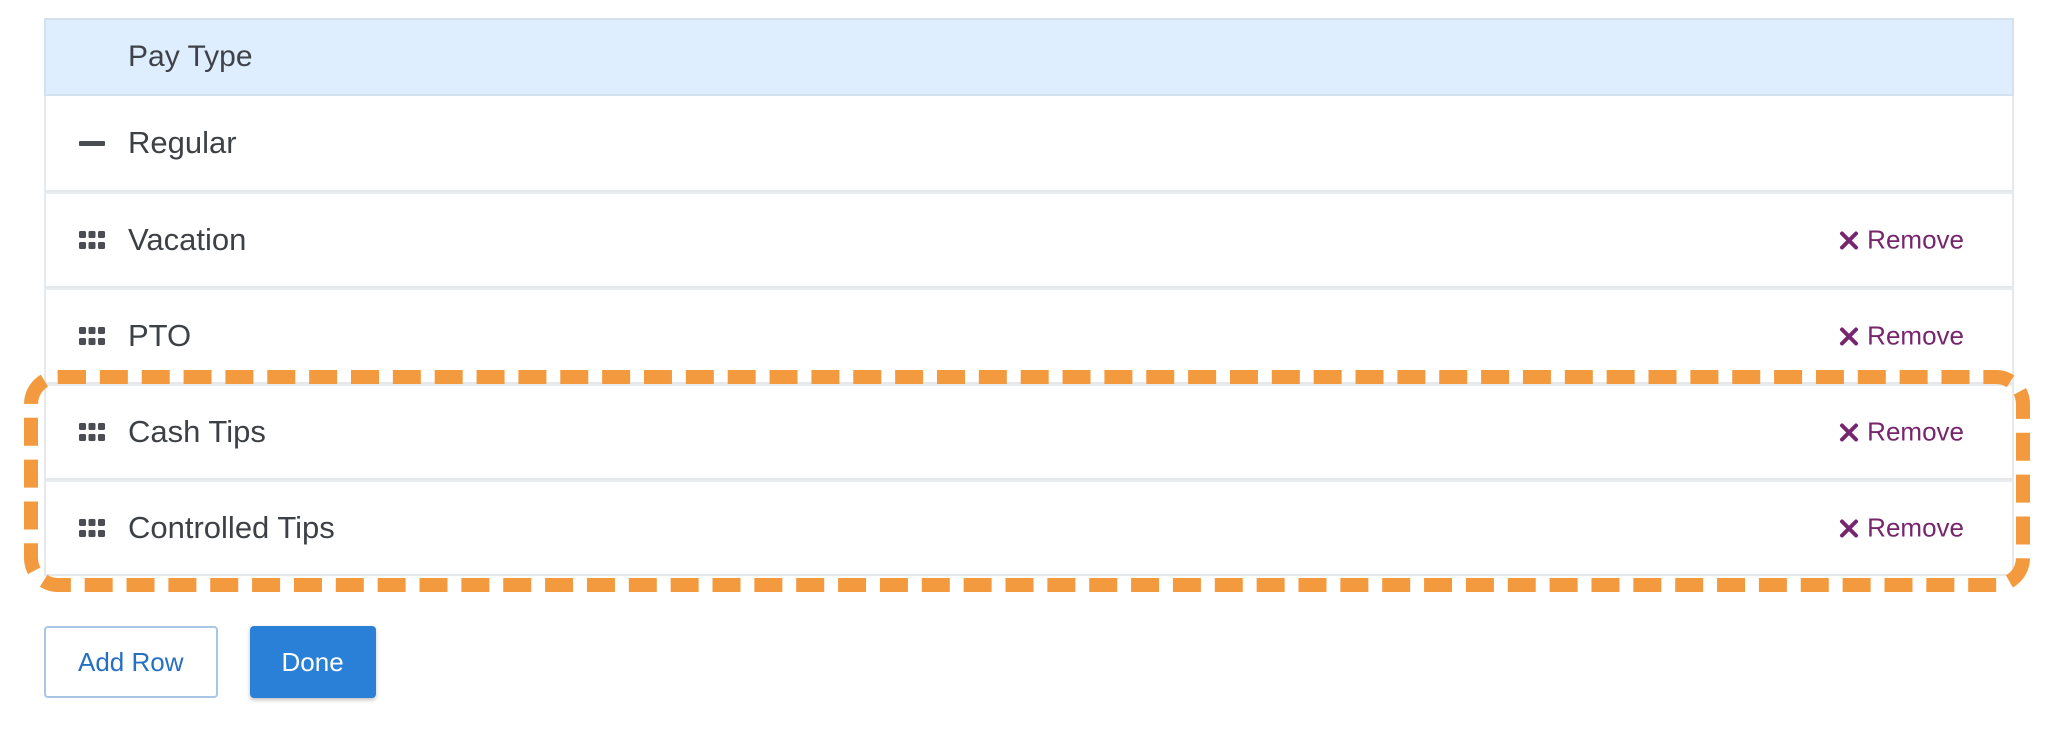 The width and height of the screenshot is (2054, 748). Describe the element at coordinates (1029, 432) in the screenshot. I see `table-row-cash-tips: Cash Tips Remove` at that location.